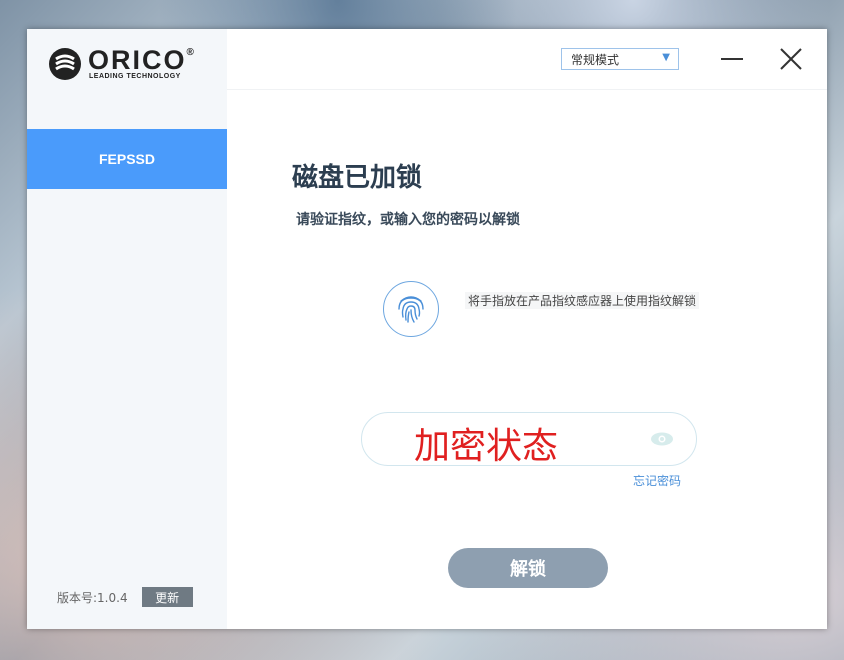  I want to click on dropdown-arrow-icon: ▼, so click(666, 57).